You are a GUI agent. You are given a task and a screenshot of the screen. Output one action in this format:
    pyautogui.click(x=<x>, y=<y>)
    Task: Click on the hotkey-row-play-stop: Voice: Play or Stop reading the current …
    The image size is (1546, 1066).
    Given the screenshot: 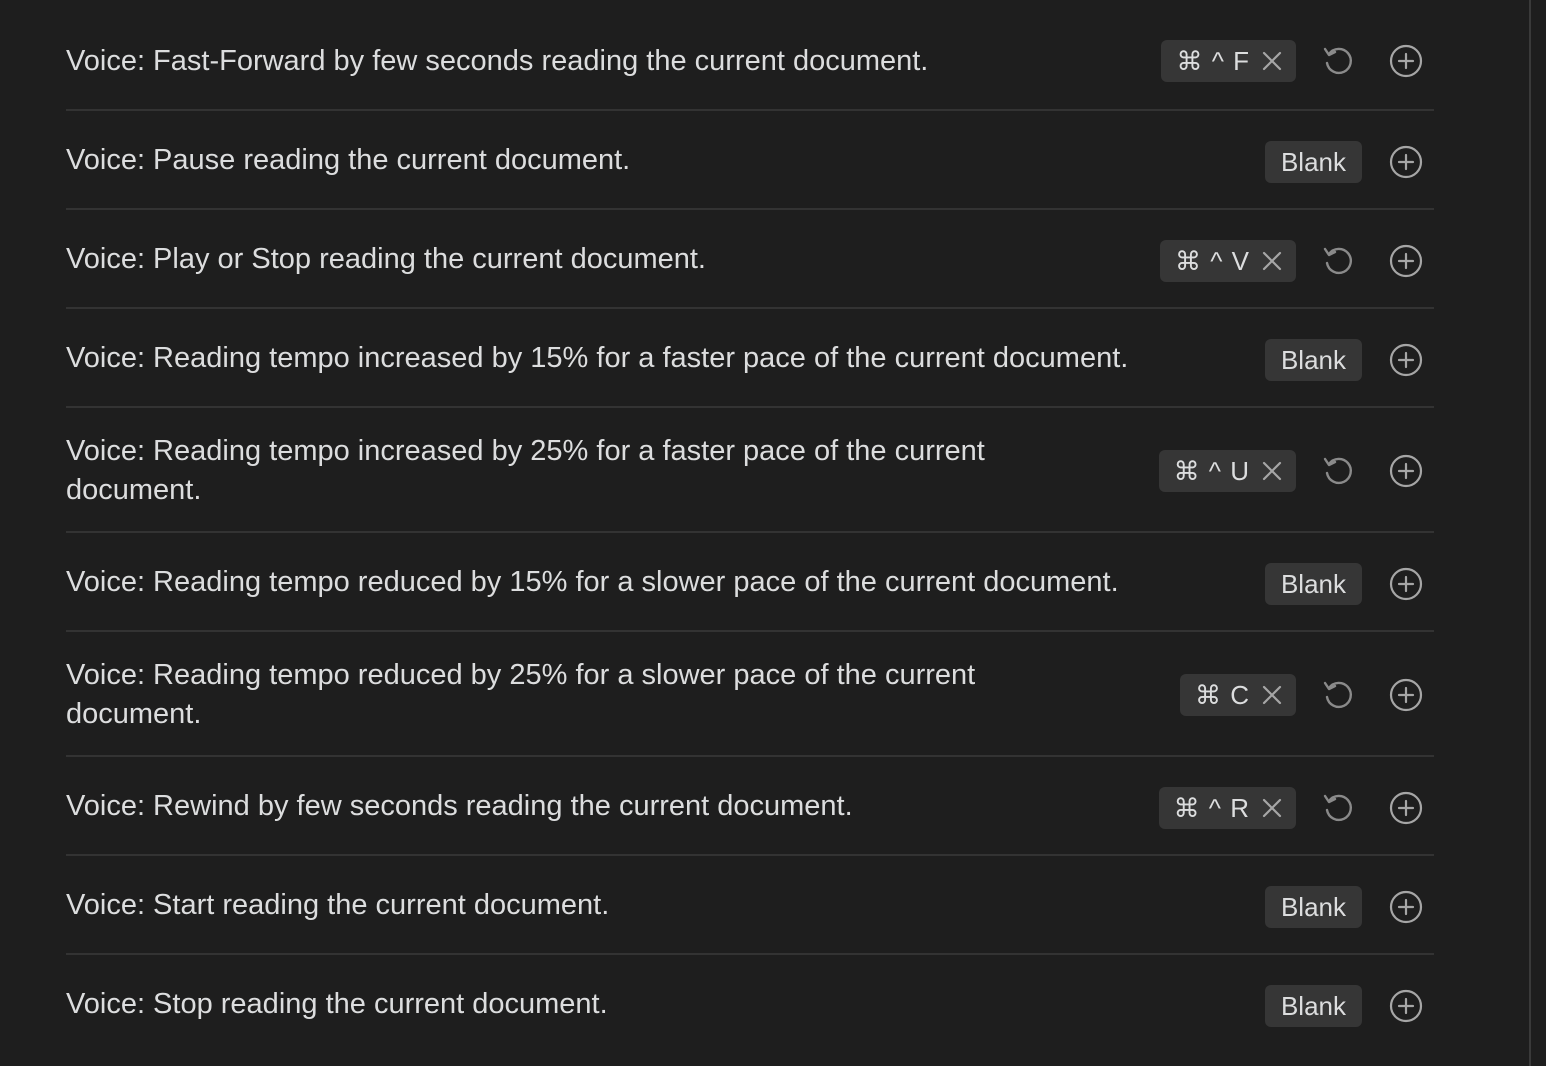 What is the action you would take?
    pyautogui.click(x=750, y=259)
    